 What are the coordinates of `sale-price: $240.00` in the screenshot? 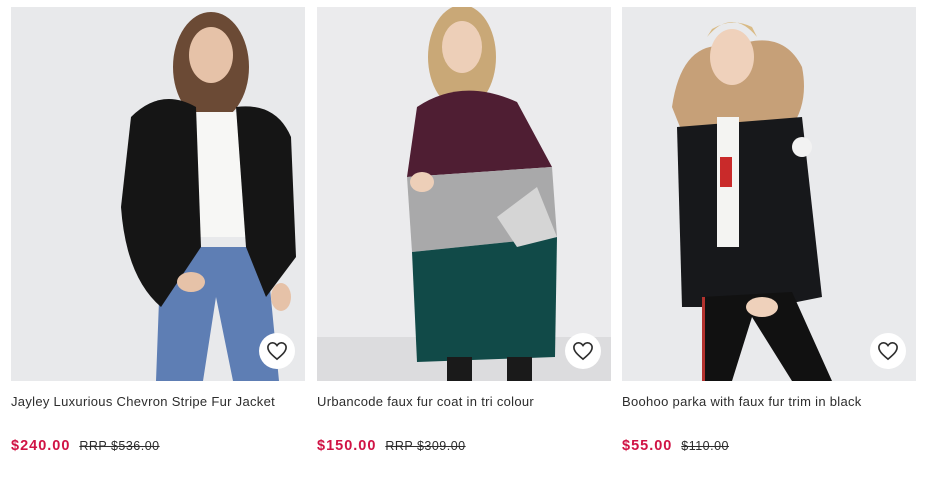 It's located at (41, 446).